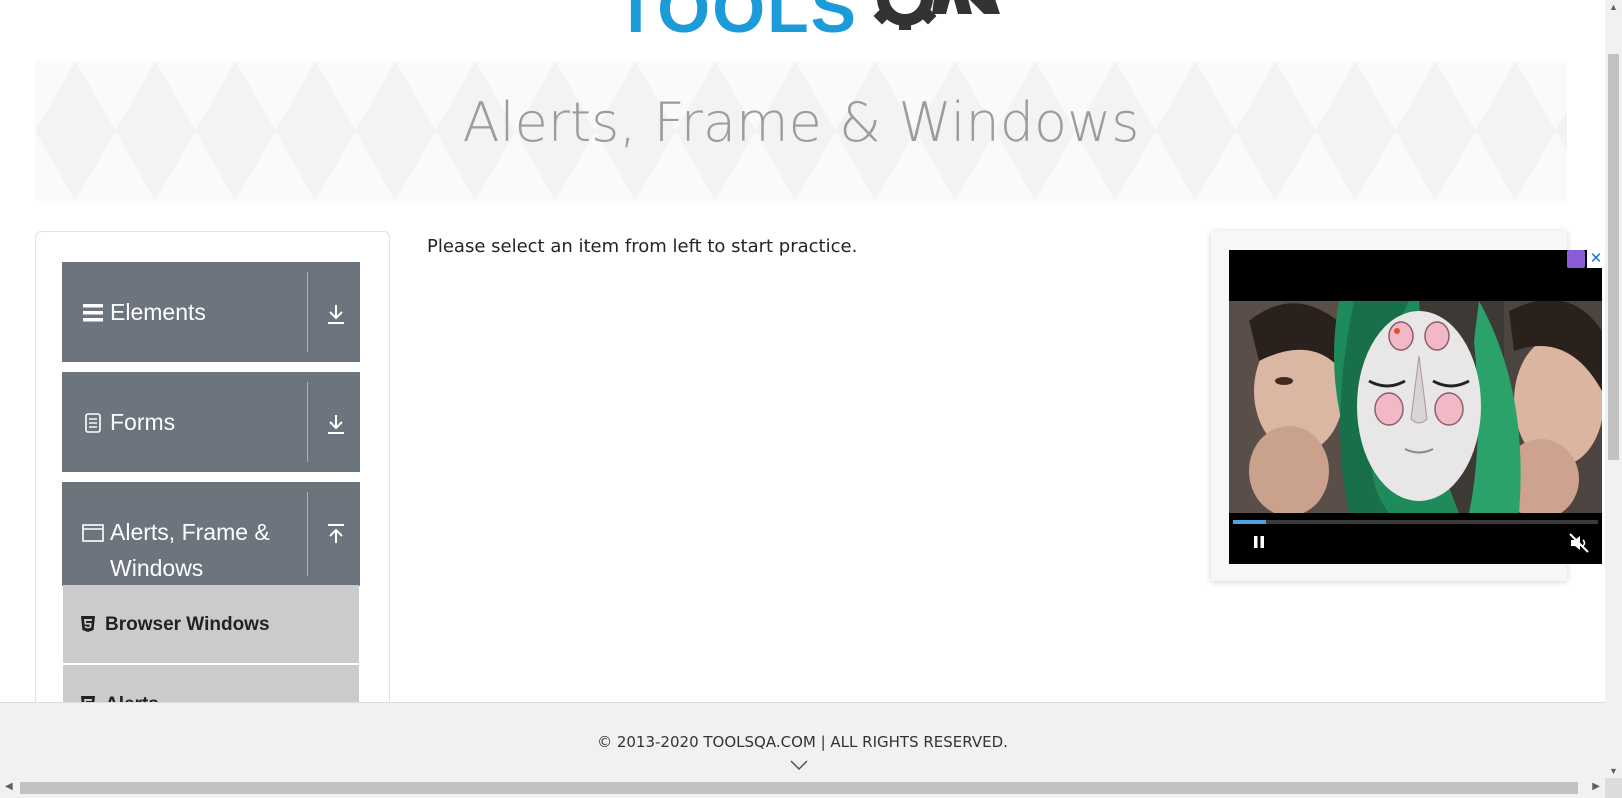  I want to click on group-label-alerts-frame-windows: Alerts, Frame & Windows, so click(190, 550).